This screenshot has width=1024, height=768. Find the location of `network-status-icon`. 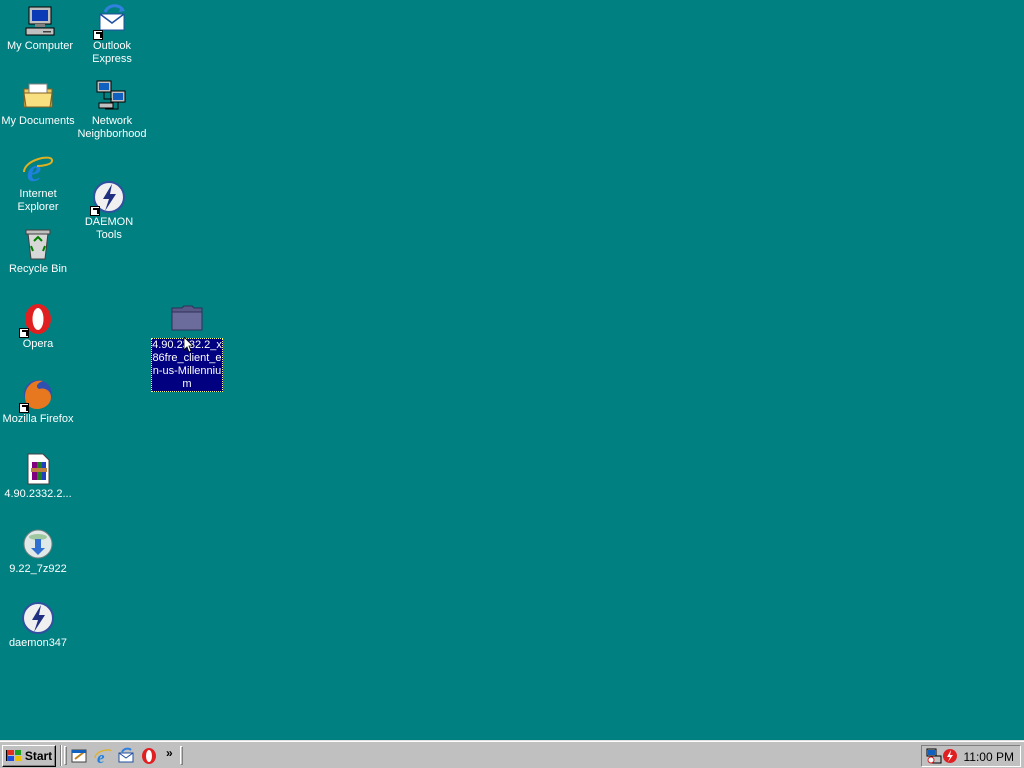

network-status-icon is located at coordinates (934, 756).